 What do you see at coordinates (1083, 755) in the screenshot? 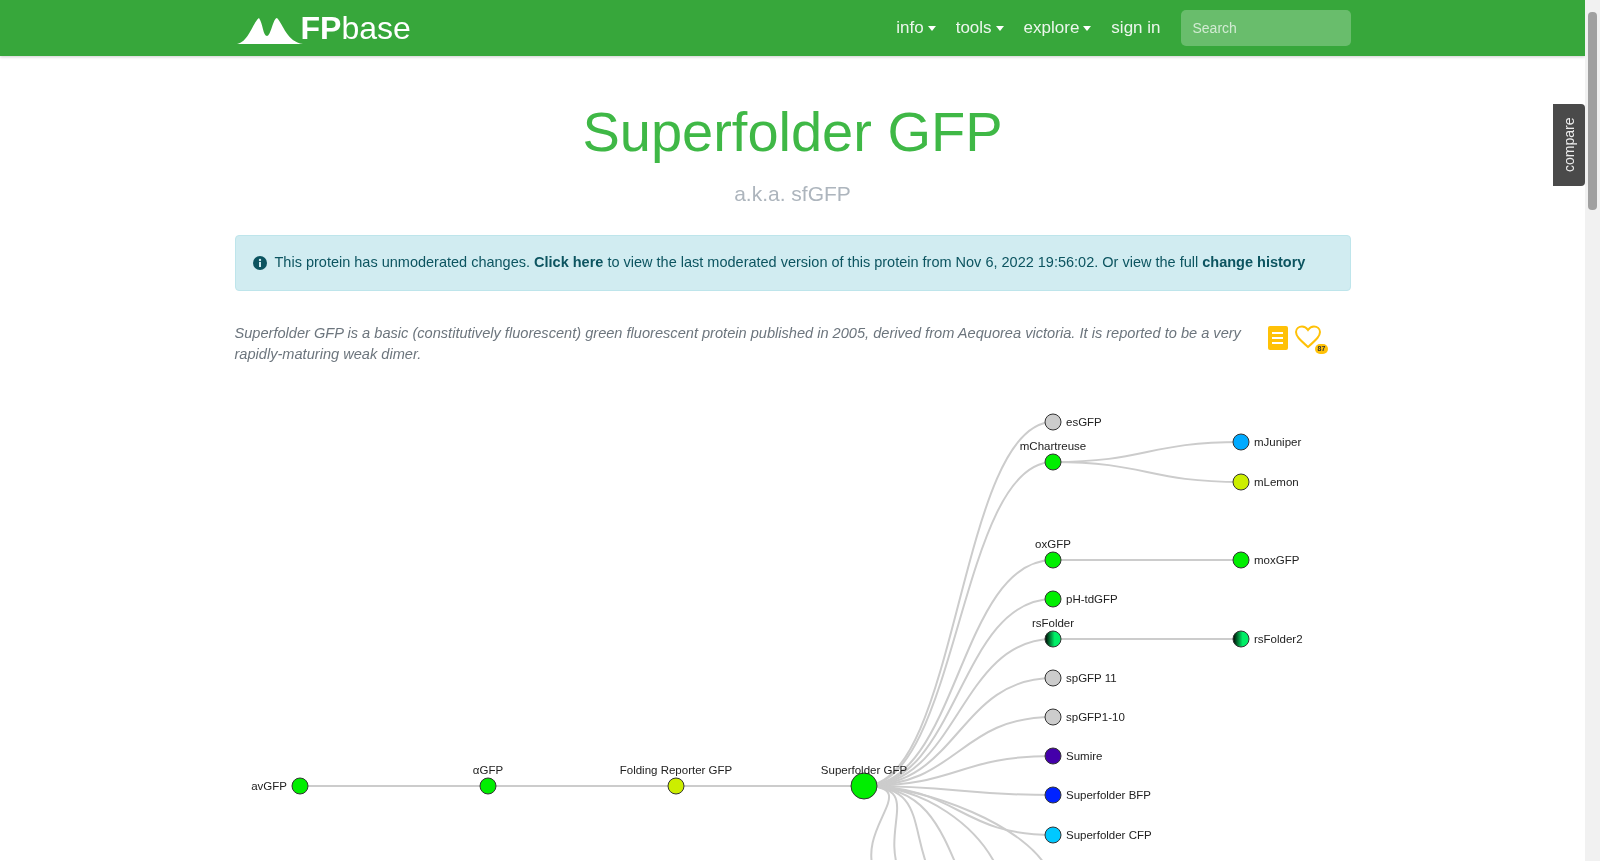
I see `node-label: Sumire` at bounding box center [1083, 755].